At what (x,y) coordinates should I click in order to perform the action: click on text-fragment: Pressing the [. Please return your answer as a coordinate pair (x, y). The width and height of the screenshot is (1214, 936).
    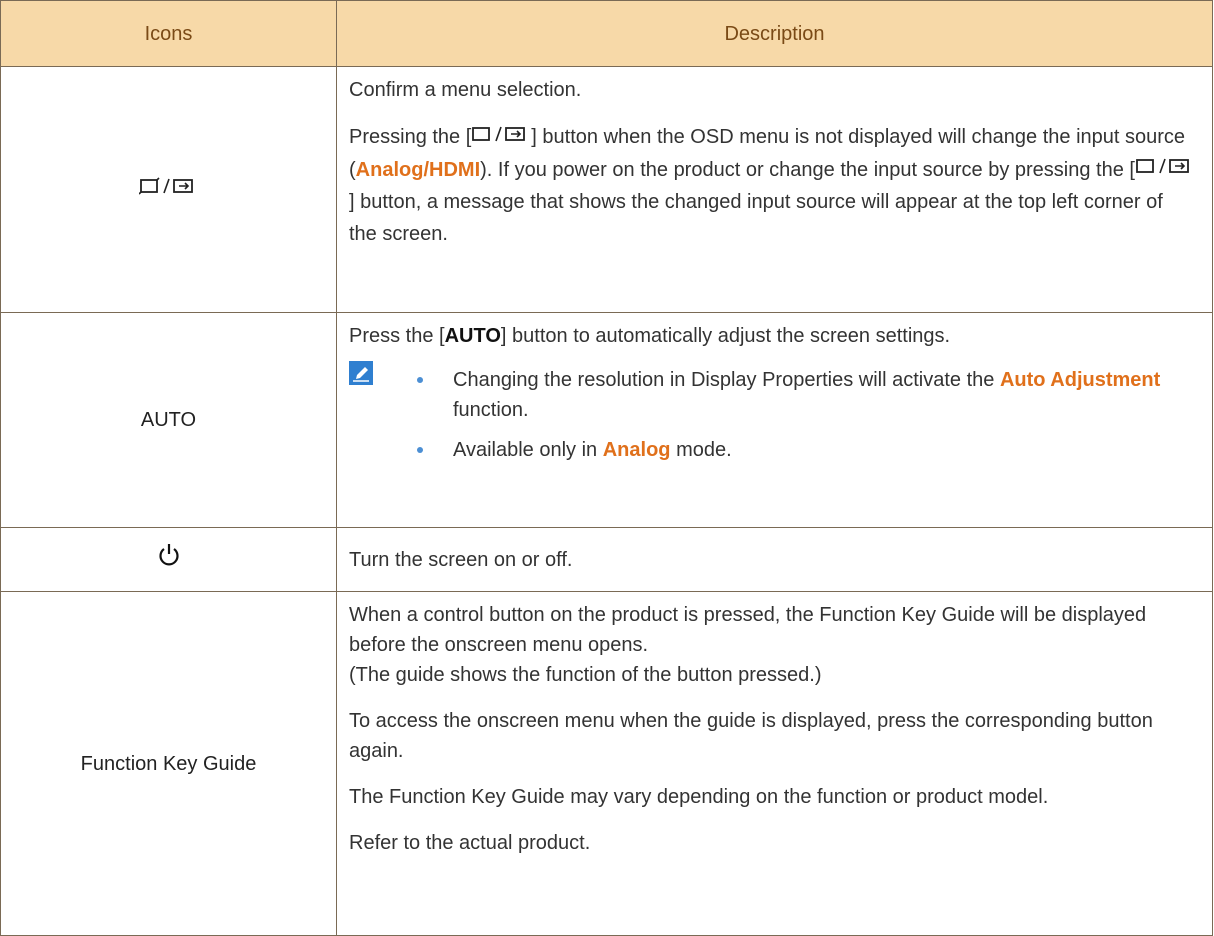
    Looking at the image, I should click on (410, 137).